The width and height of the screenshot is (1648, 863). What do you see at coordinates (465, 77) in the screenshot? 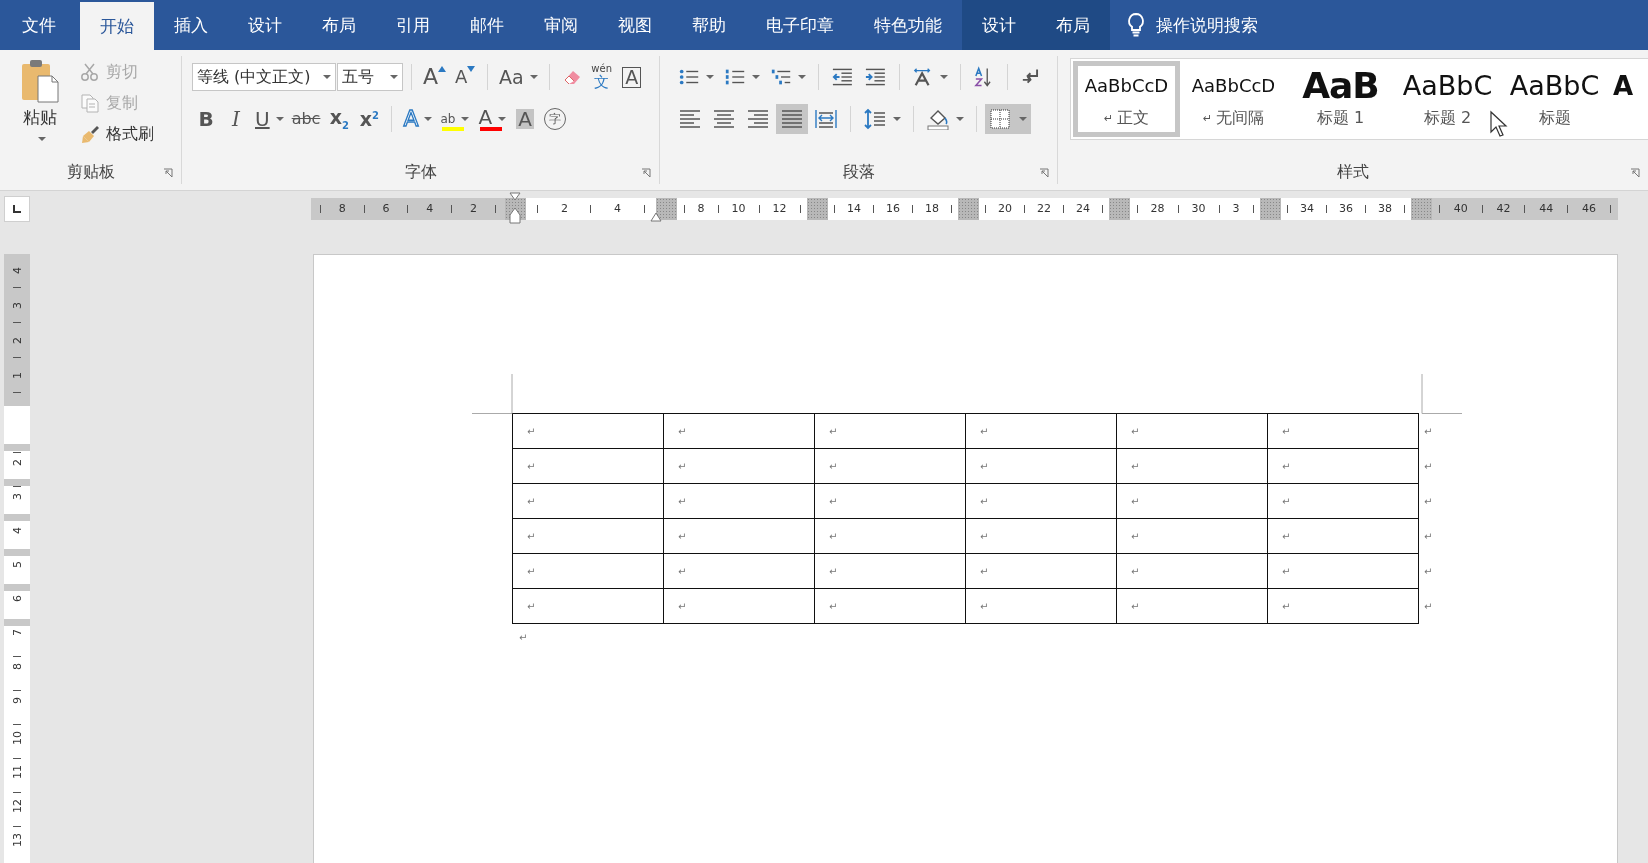
I see `shrink-font-button: A` at bounding box center [465, 77].